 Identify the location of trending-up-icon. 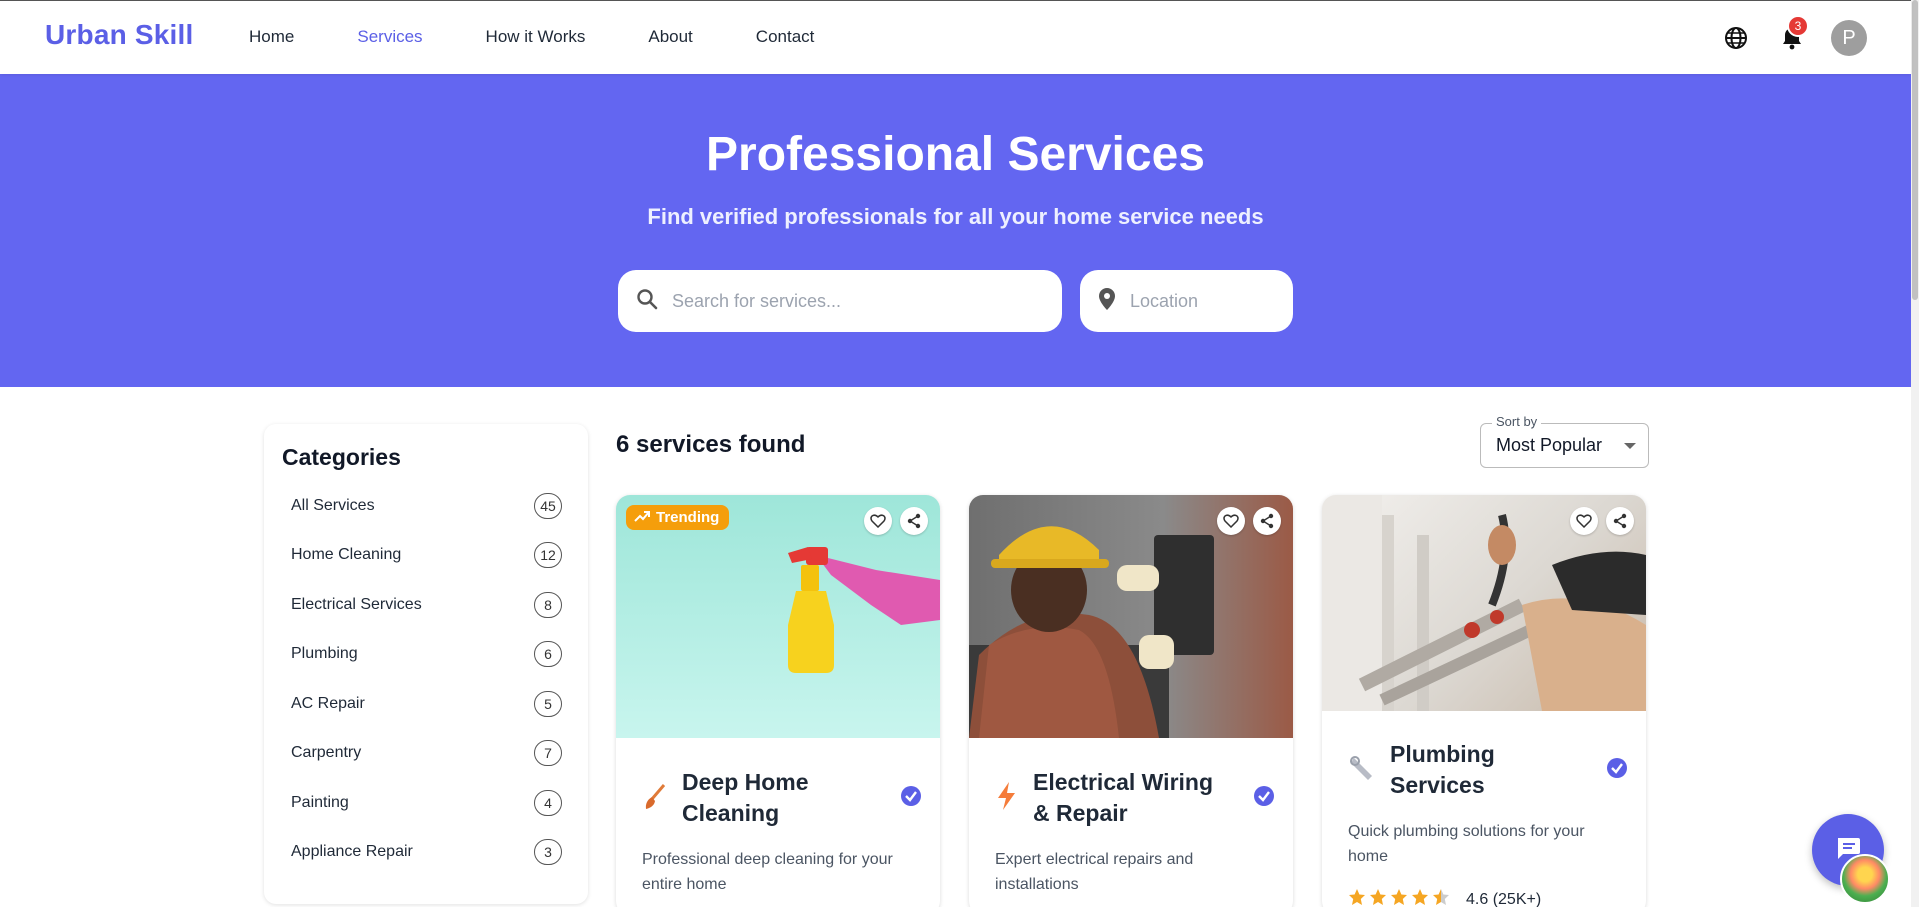
(642, 517).